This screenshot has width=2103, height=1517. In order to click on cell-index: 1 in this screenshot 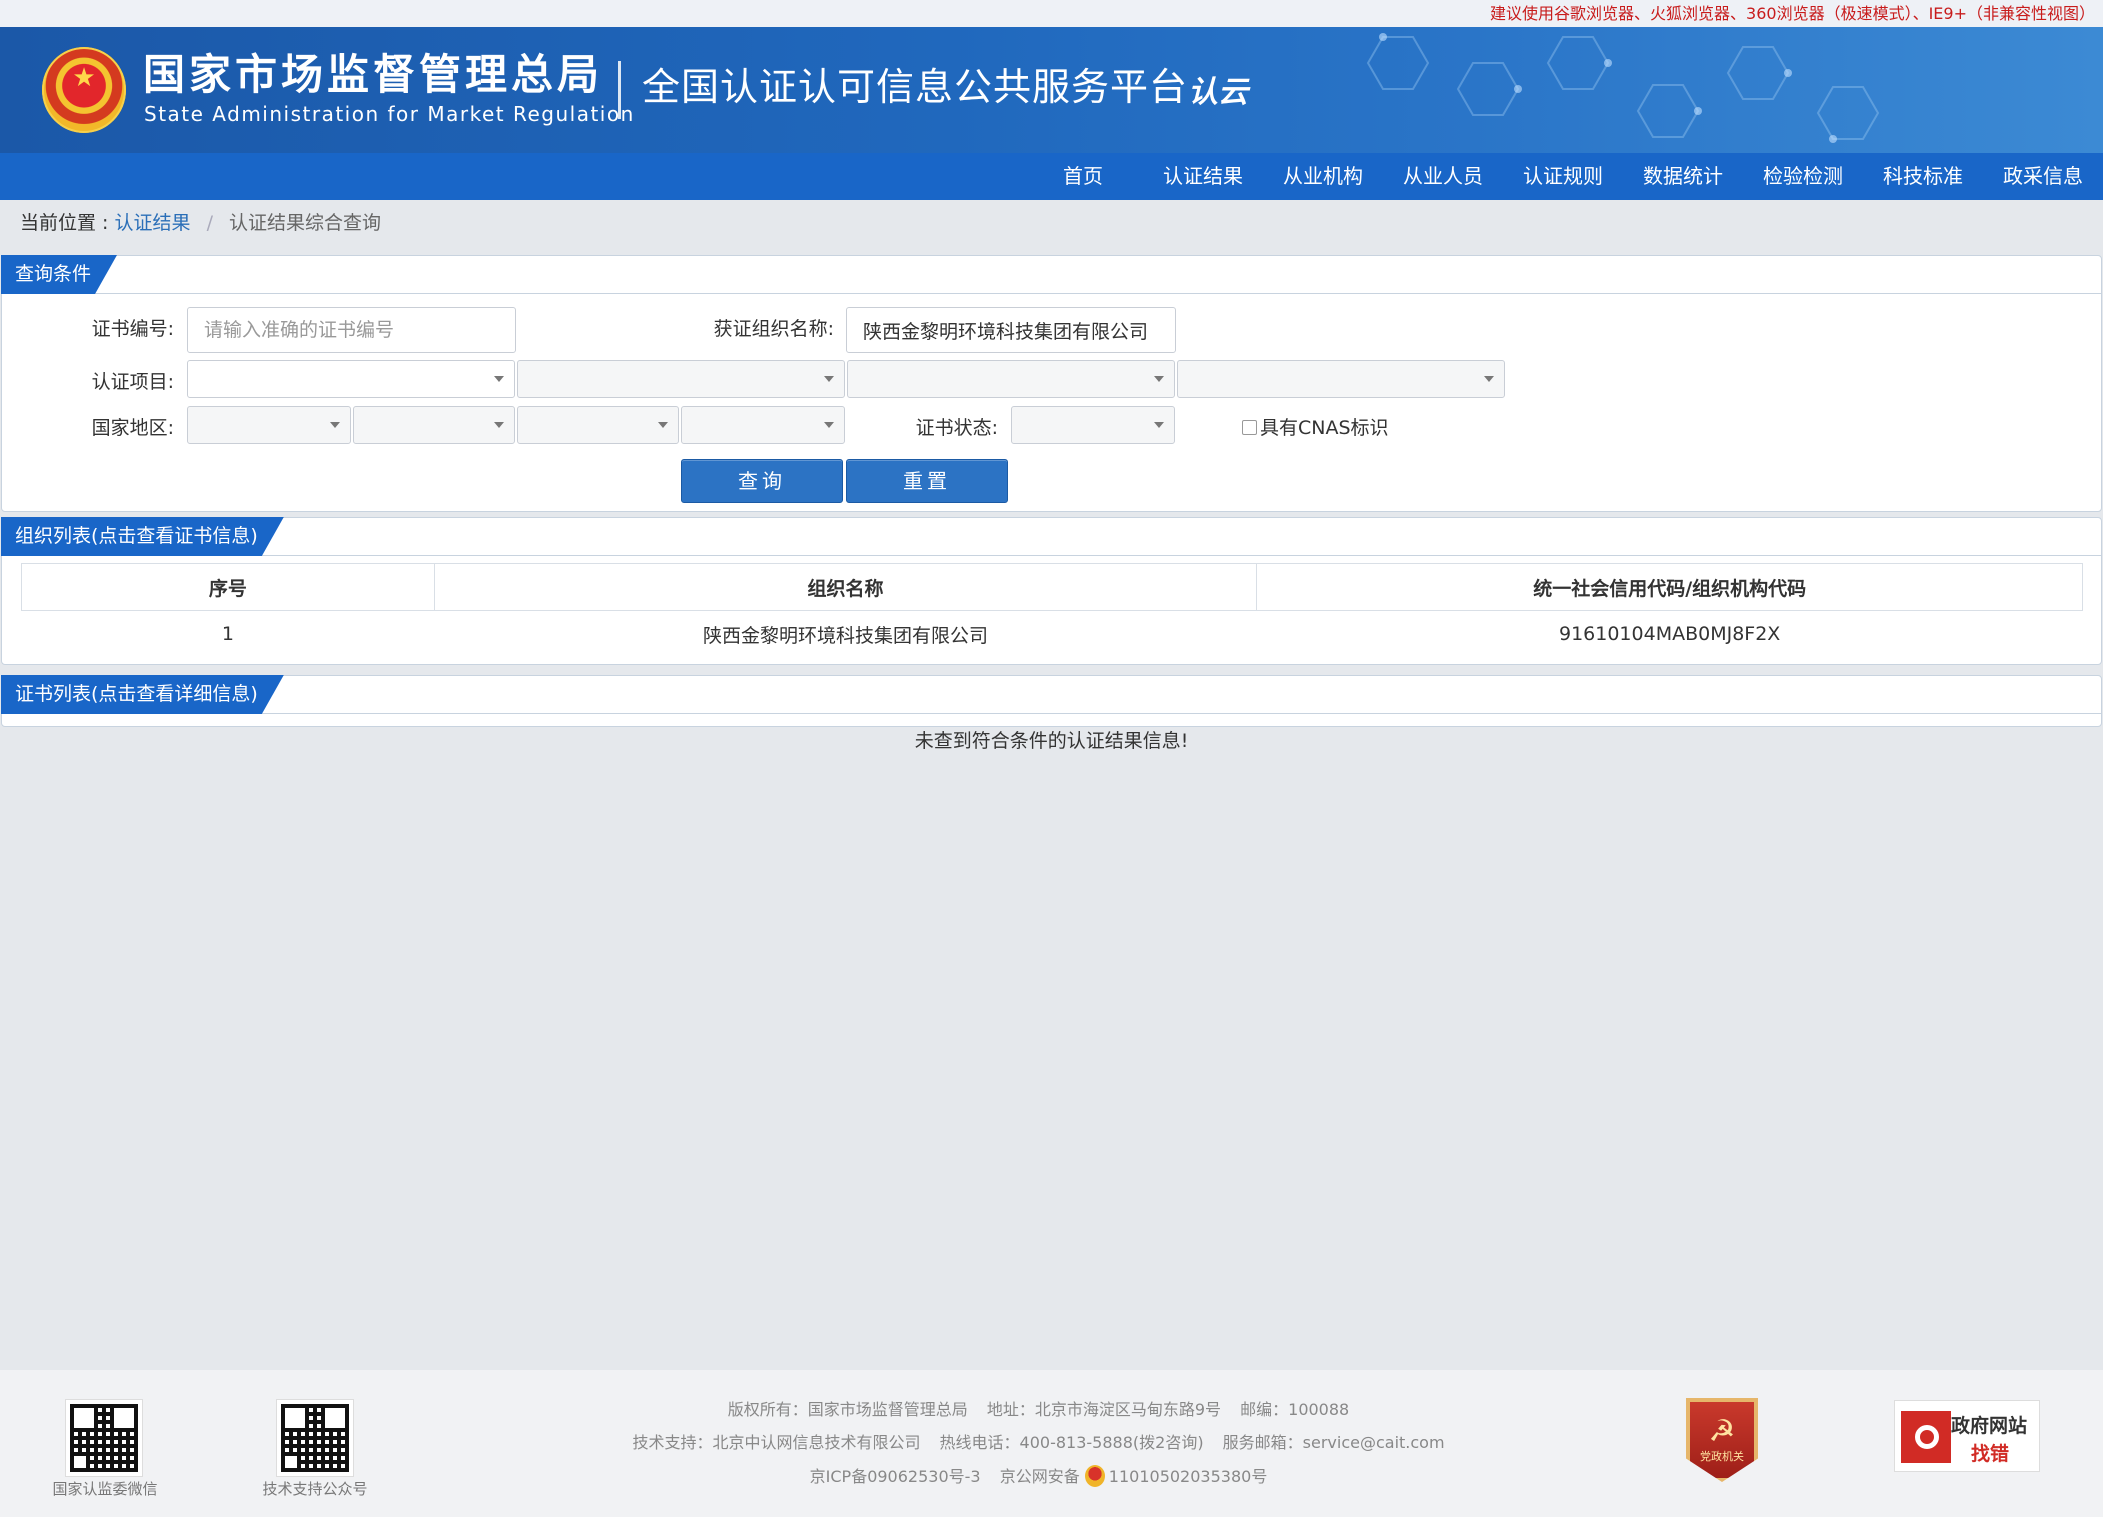, I will do `click(227, 634)`.